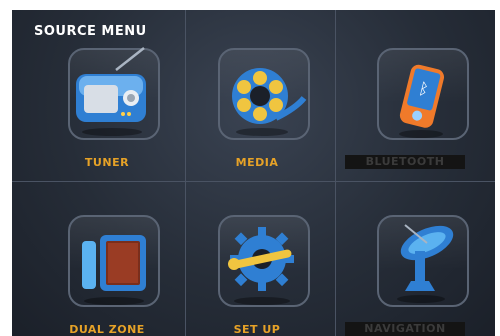 Image resolution: width=500 pixels, height=336 pixels. Describe the element at coordinates (405, 329) in the screenshot. I see `menu-label-navigation: NAVIGATION` at that location.